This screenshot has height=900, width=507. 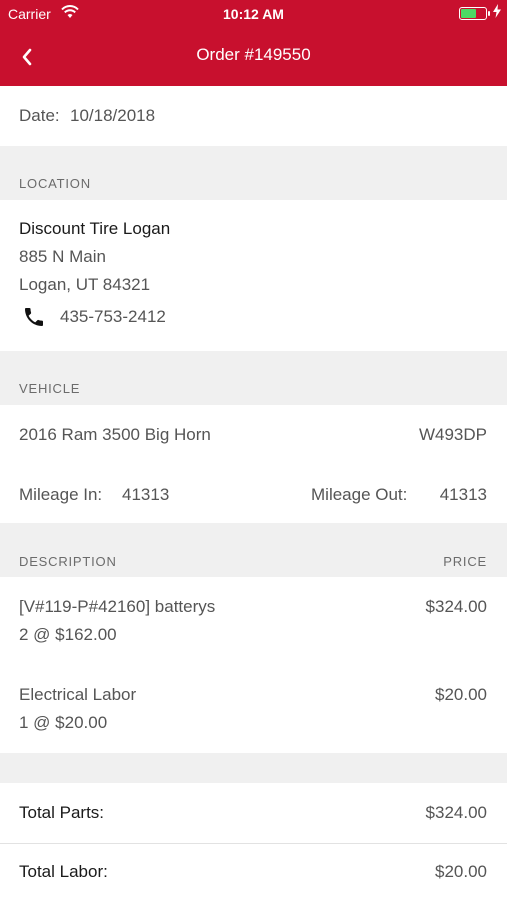 I want to click on total-labor-value: $20.00, so click(x=461, y=871).